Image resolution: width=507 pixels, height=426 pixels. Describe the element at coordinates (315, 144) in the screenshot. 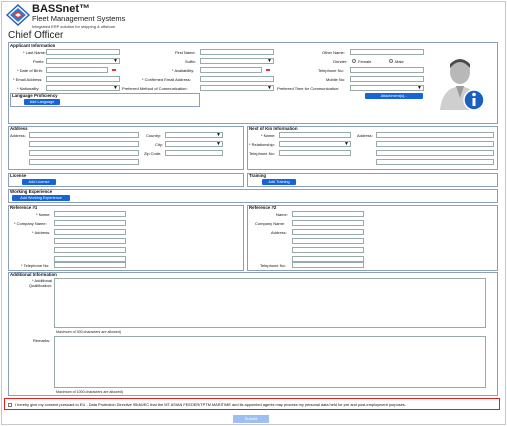

I see `kin-relationship-select: ▼` at that location.